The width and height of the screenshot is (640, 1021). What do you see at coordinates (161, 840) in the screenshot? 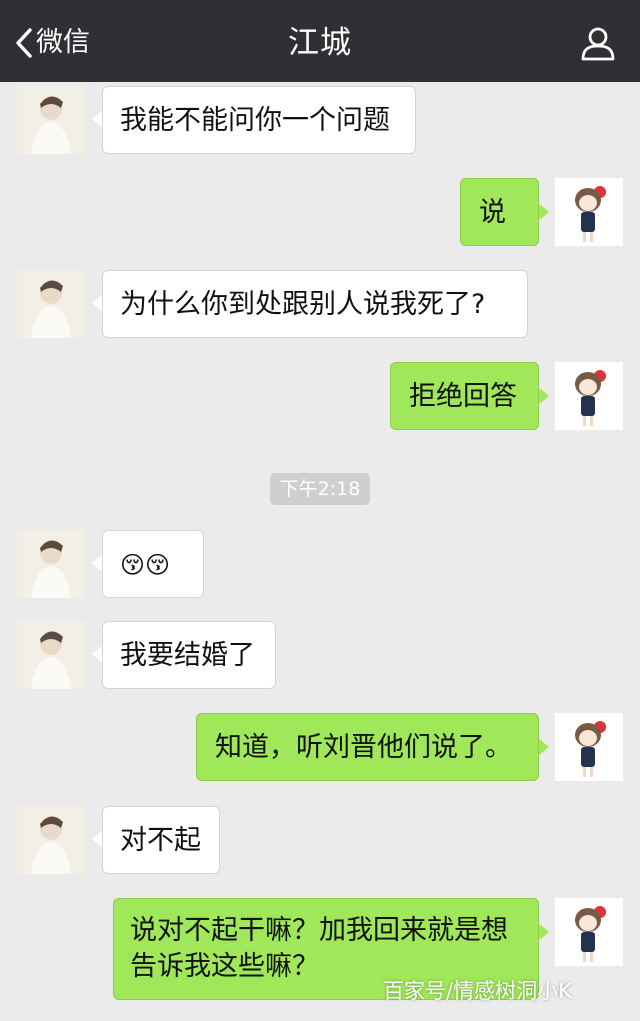
I see `message-bubble: 对不起` at bounding box center [161, 840].